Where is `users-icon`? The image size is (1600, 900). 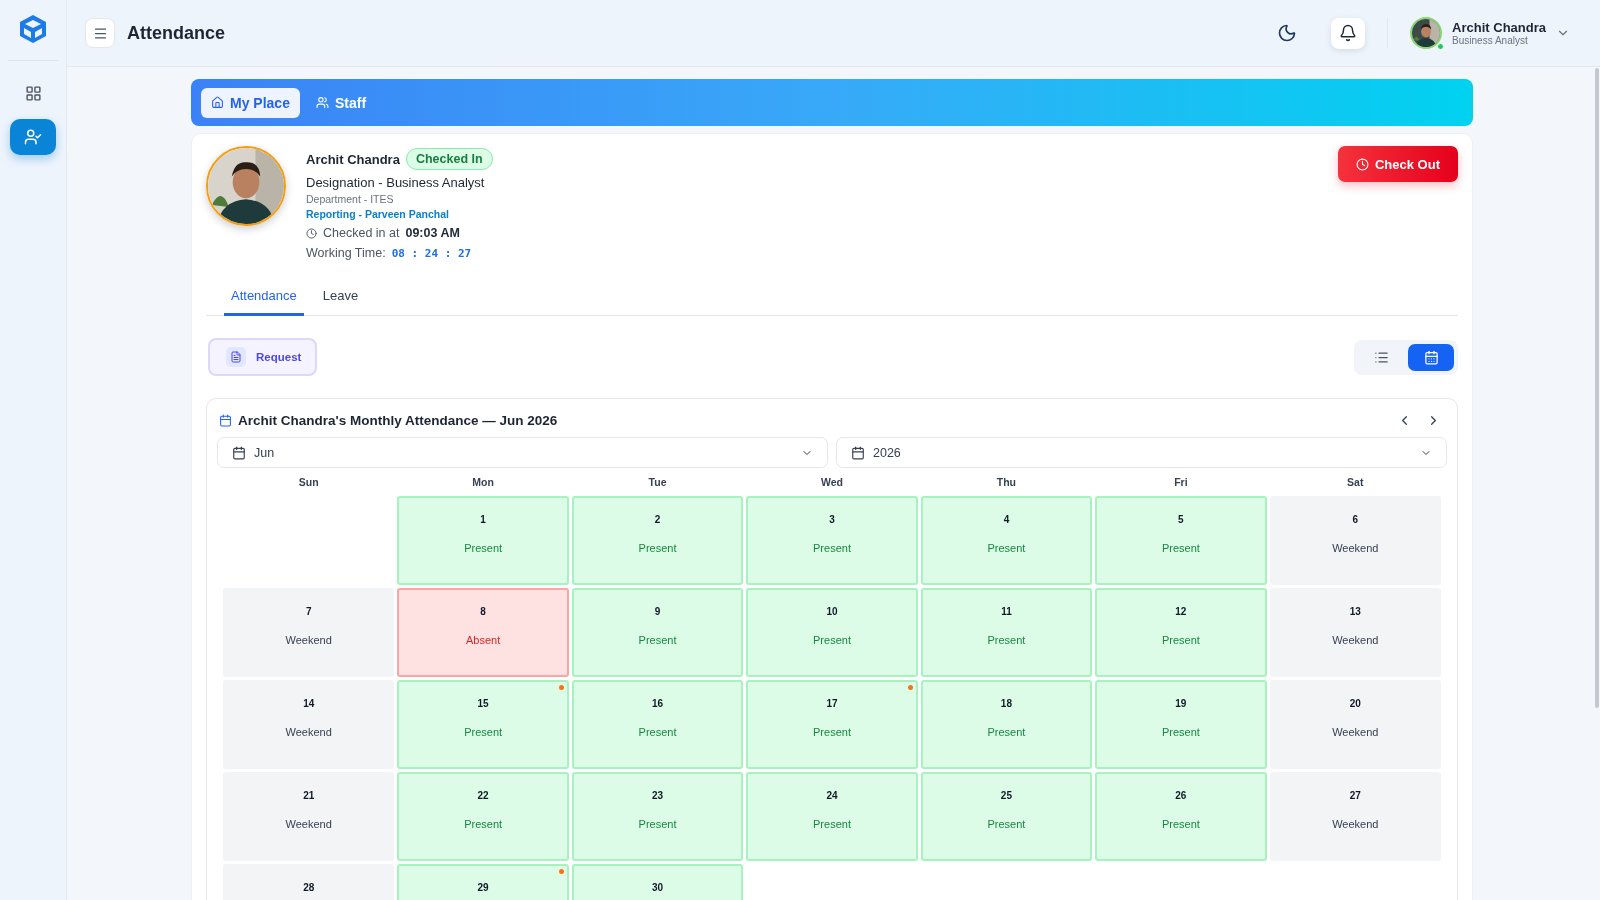
users-icon is located at coordinates (322, 102).